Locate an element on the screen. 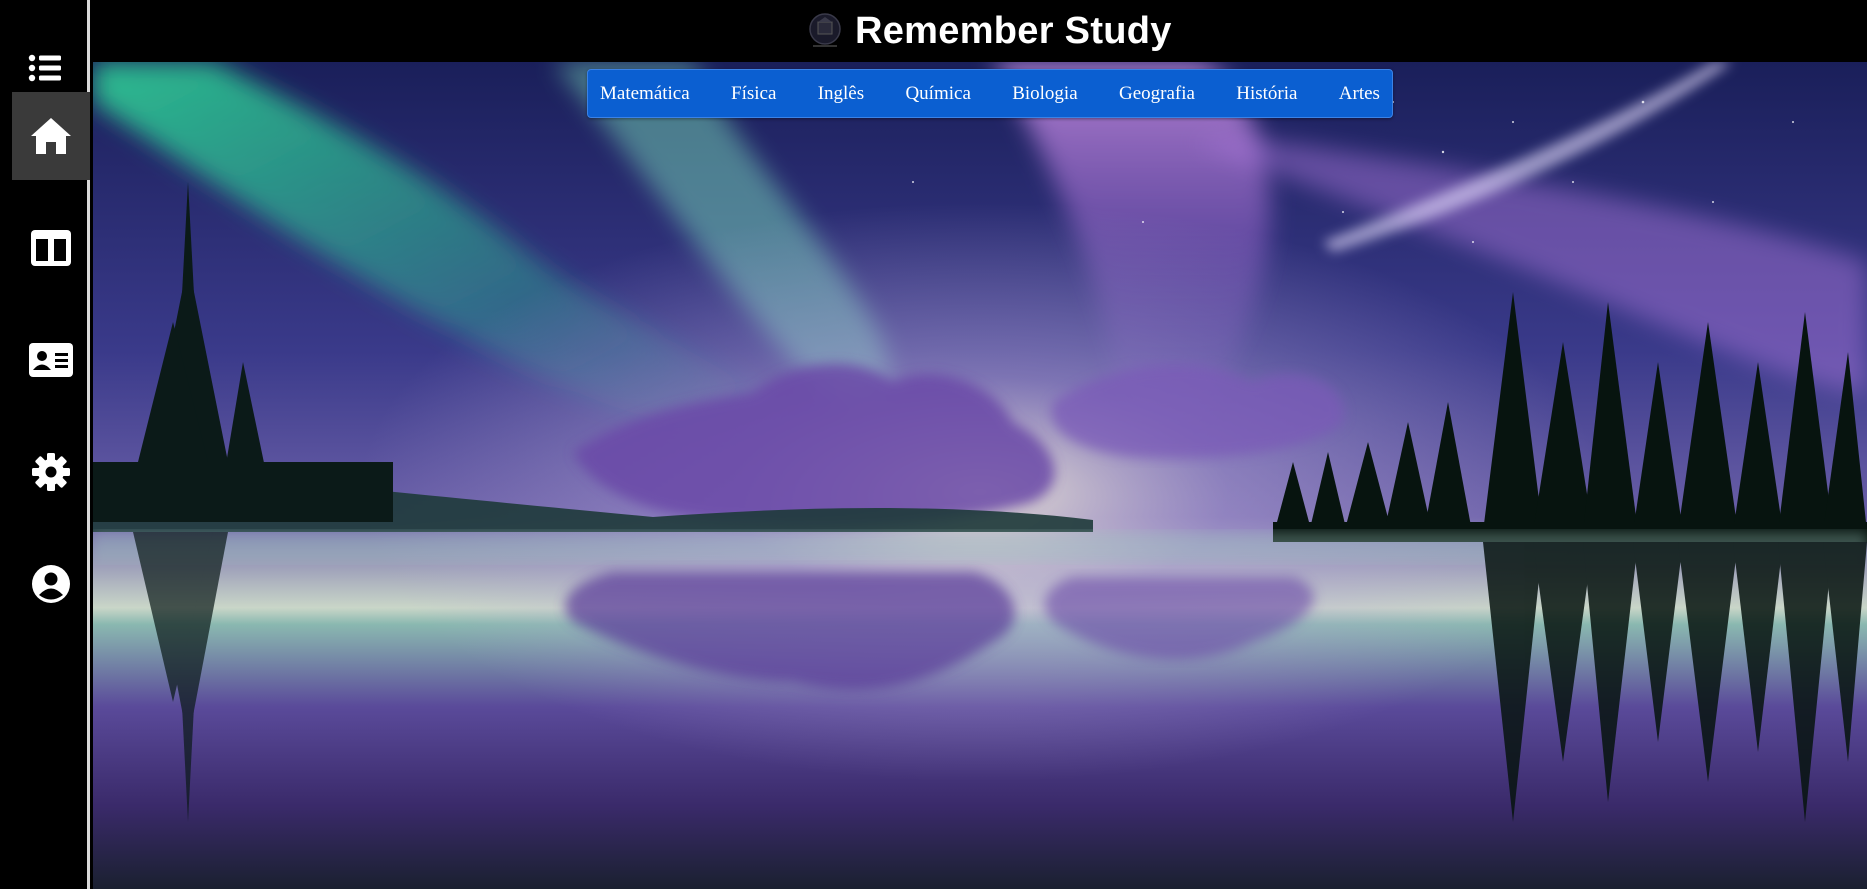 Image resolution: width=1867 pixels, height=889 pixels. sidebar-item-account is located at coordinates (51, 584).